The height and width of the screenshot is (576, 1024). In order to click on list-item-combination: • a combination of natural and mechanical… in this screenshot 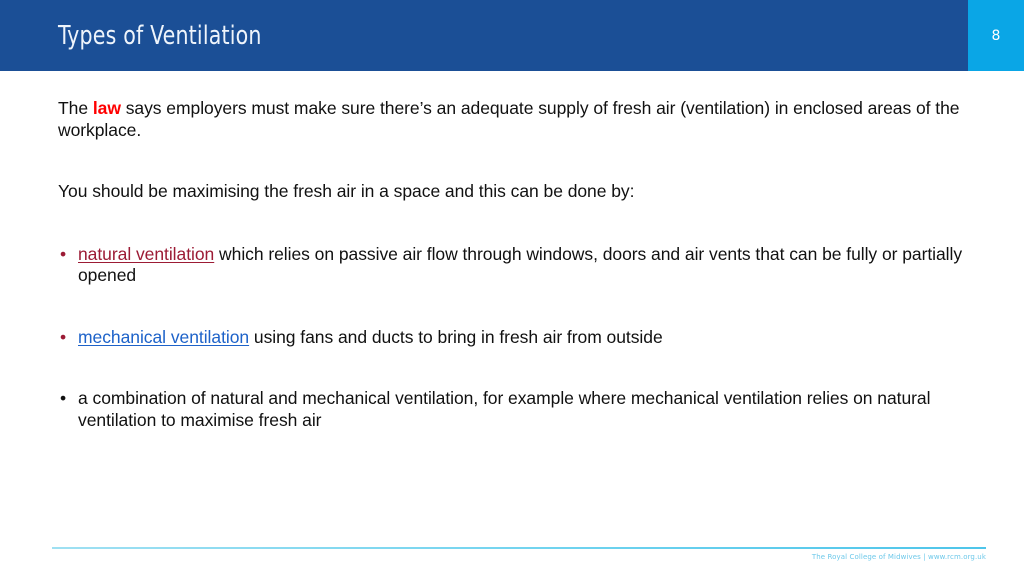, I will do `click(514, 409)`.